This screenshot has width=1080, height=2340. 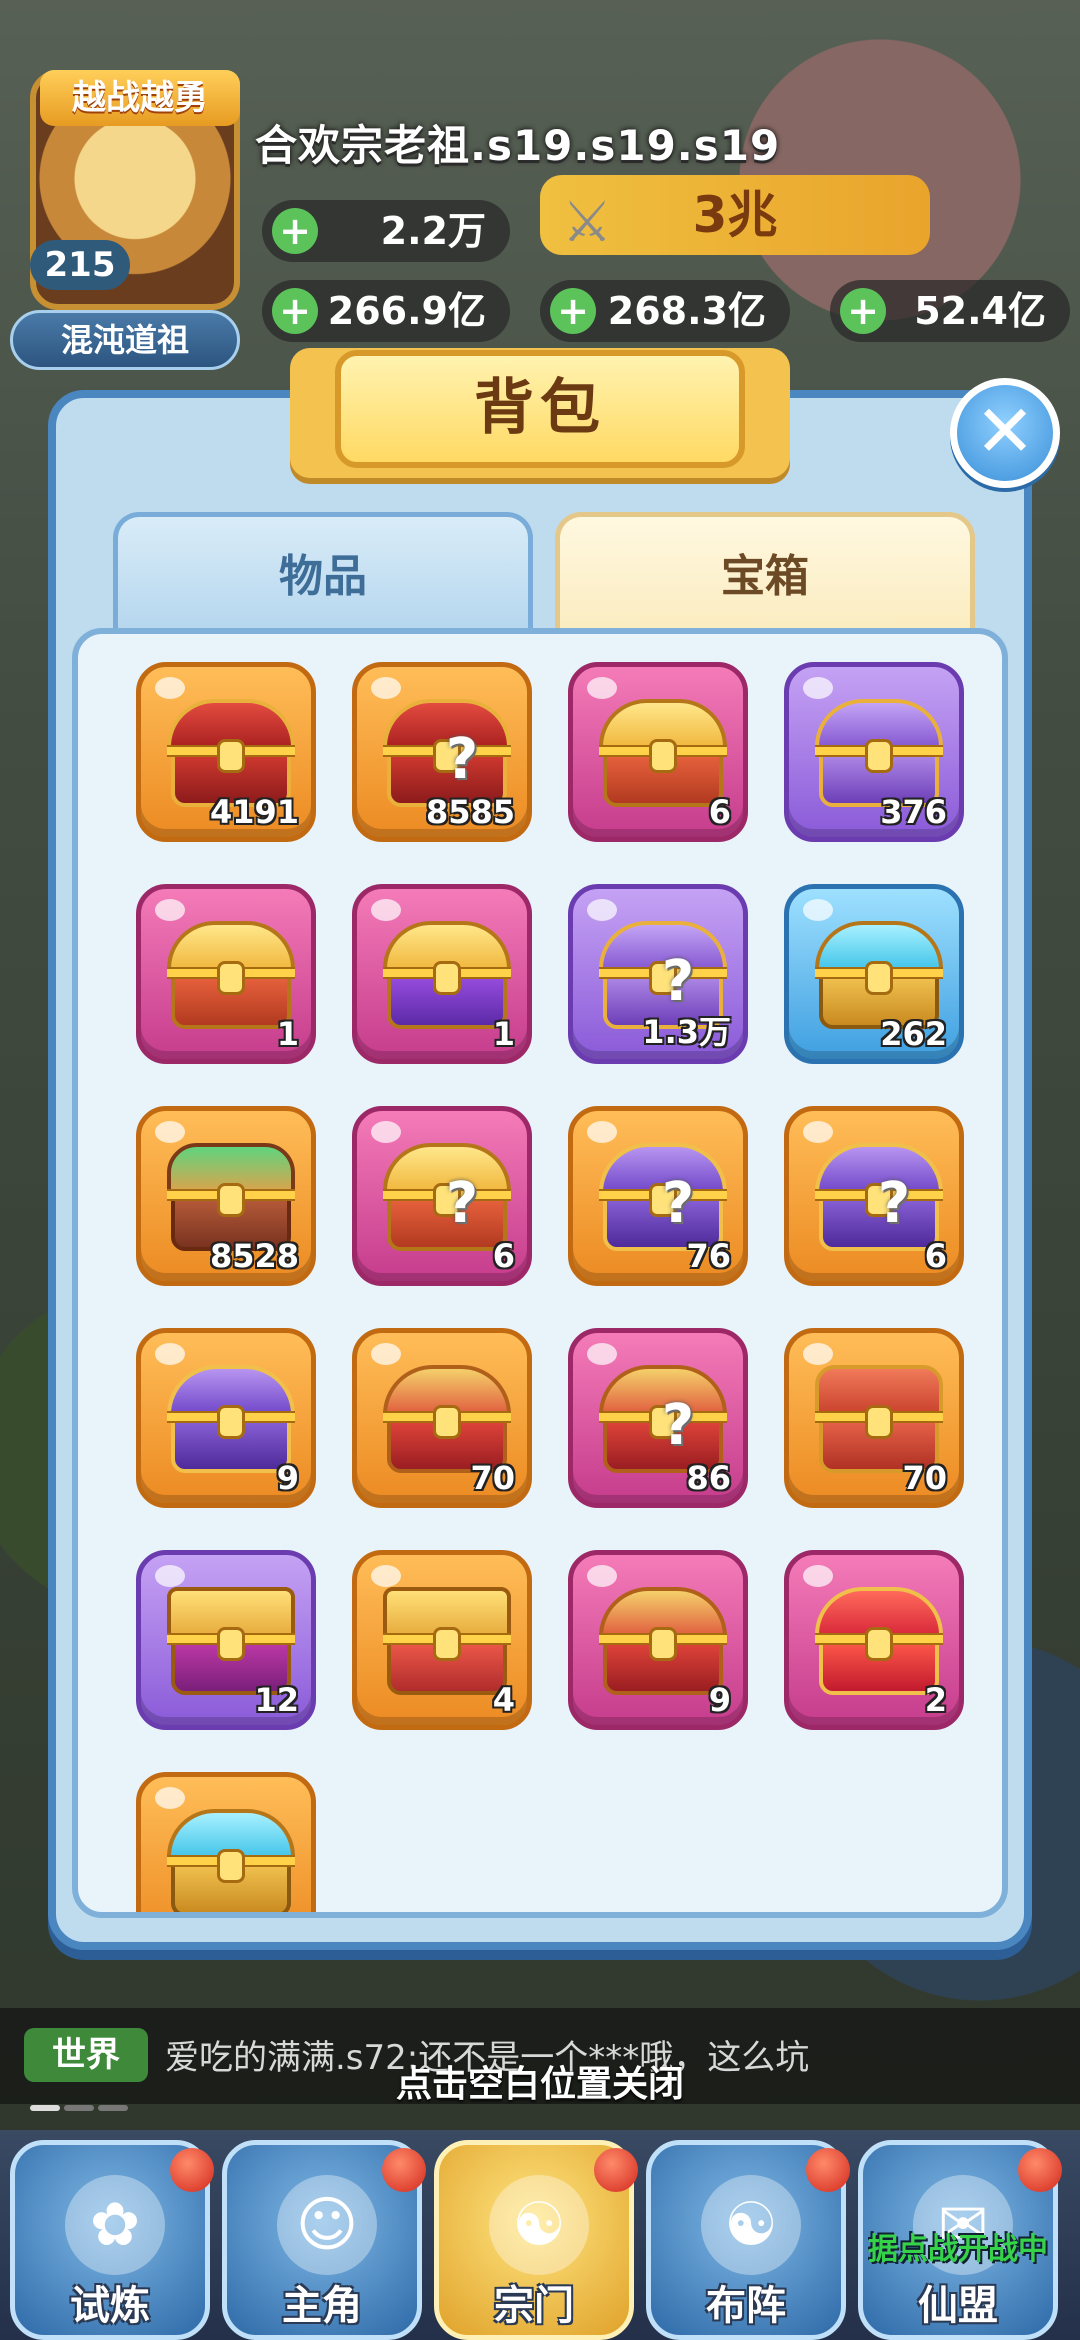 I want to click on nav-label: 主角, so click(x=322, y=2306).